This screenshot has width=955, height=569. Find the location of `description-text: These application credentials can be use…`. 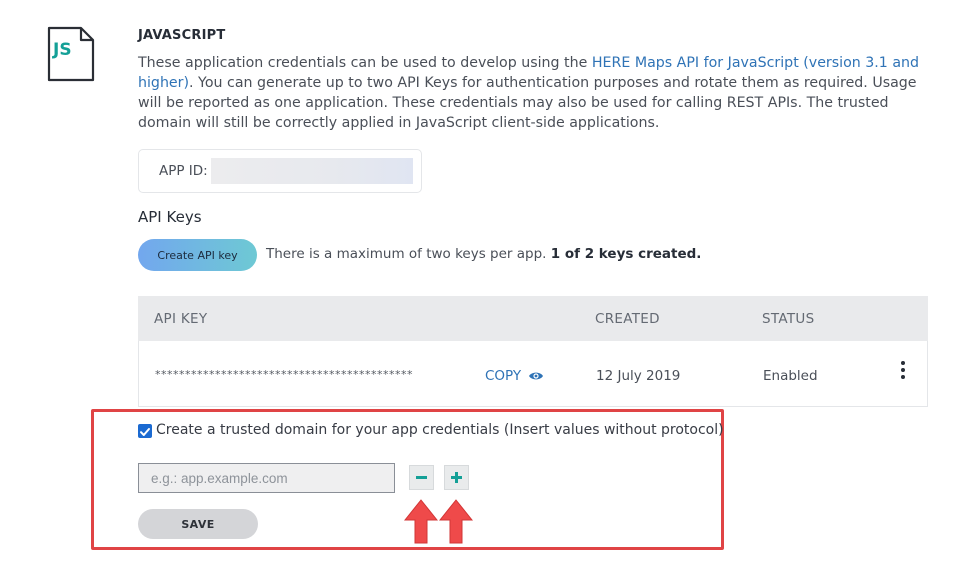

description-text: These application credentials can be use… is located at coordinates (365, 63).